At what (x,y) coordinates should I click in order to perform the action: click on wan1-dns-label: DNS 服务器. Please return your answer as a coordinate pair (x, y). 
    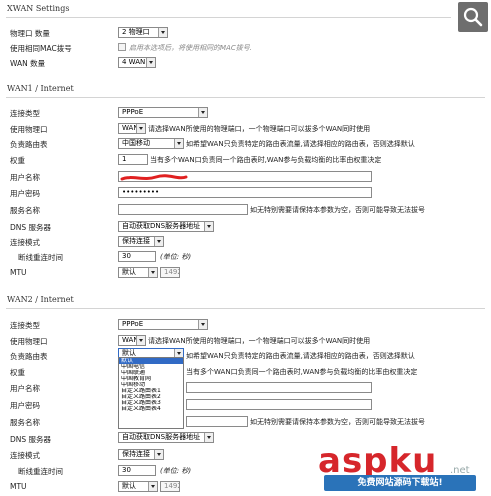
    Looking at the image, I should click on (31, 227).